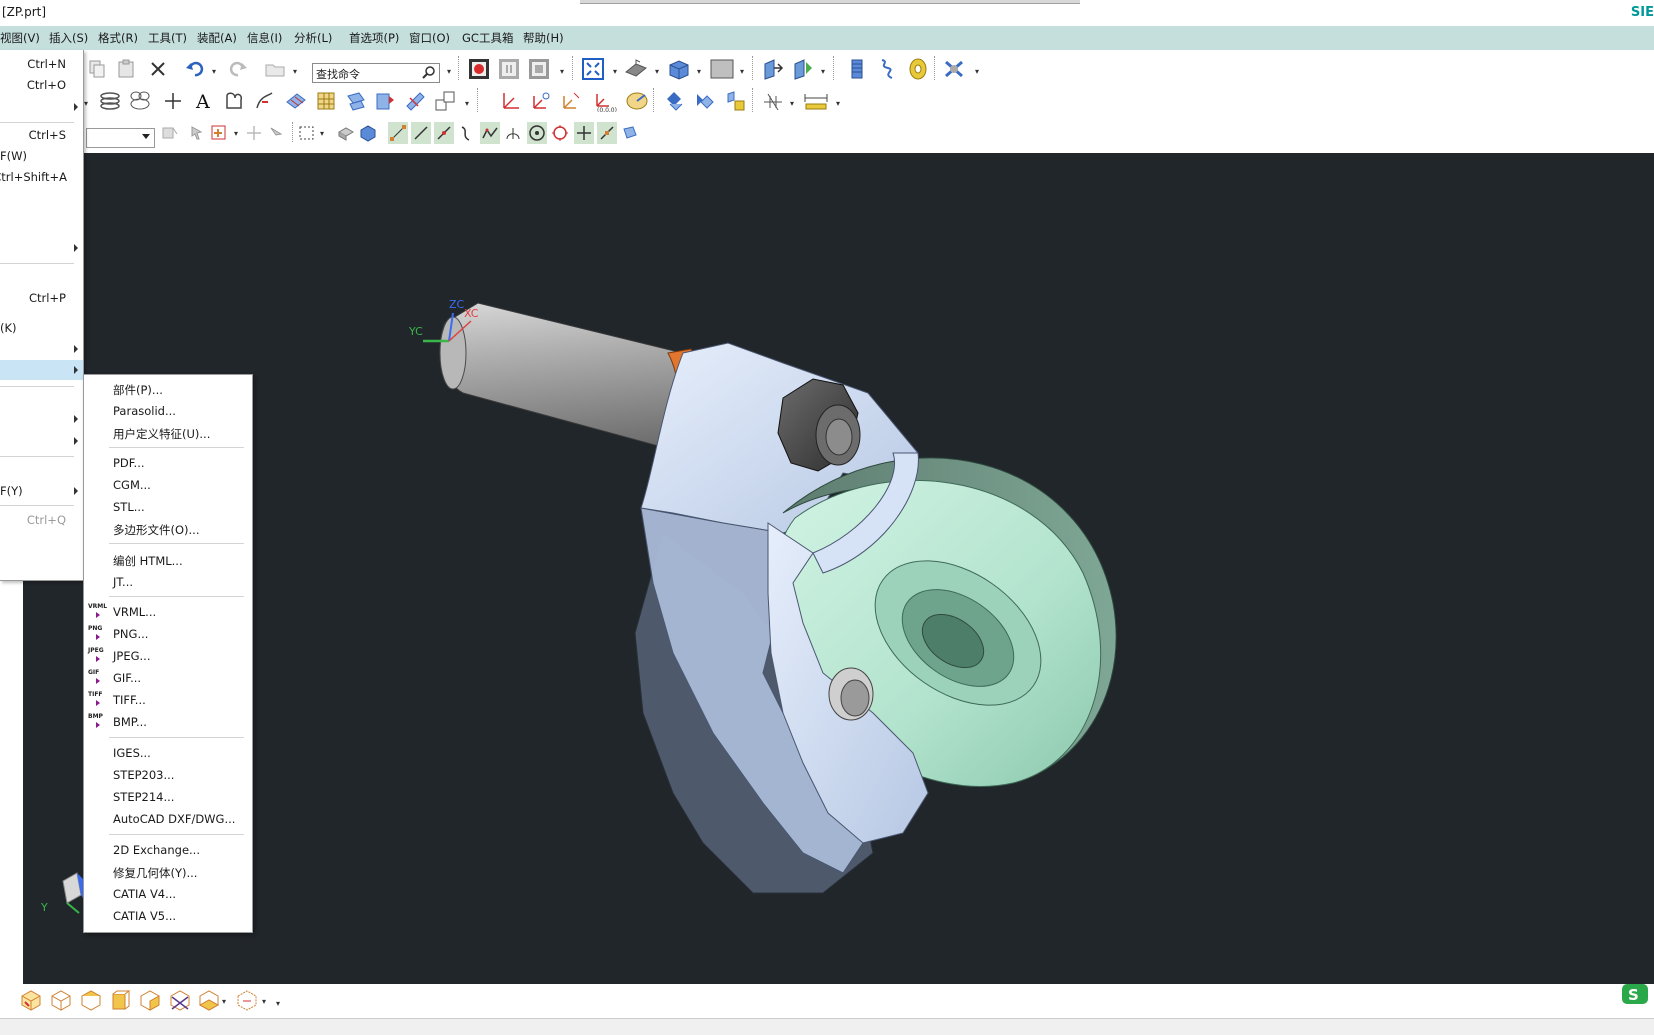  I want to click on snap-intersection-icon, so click(490, 133).